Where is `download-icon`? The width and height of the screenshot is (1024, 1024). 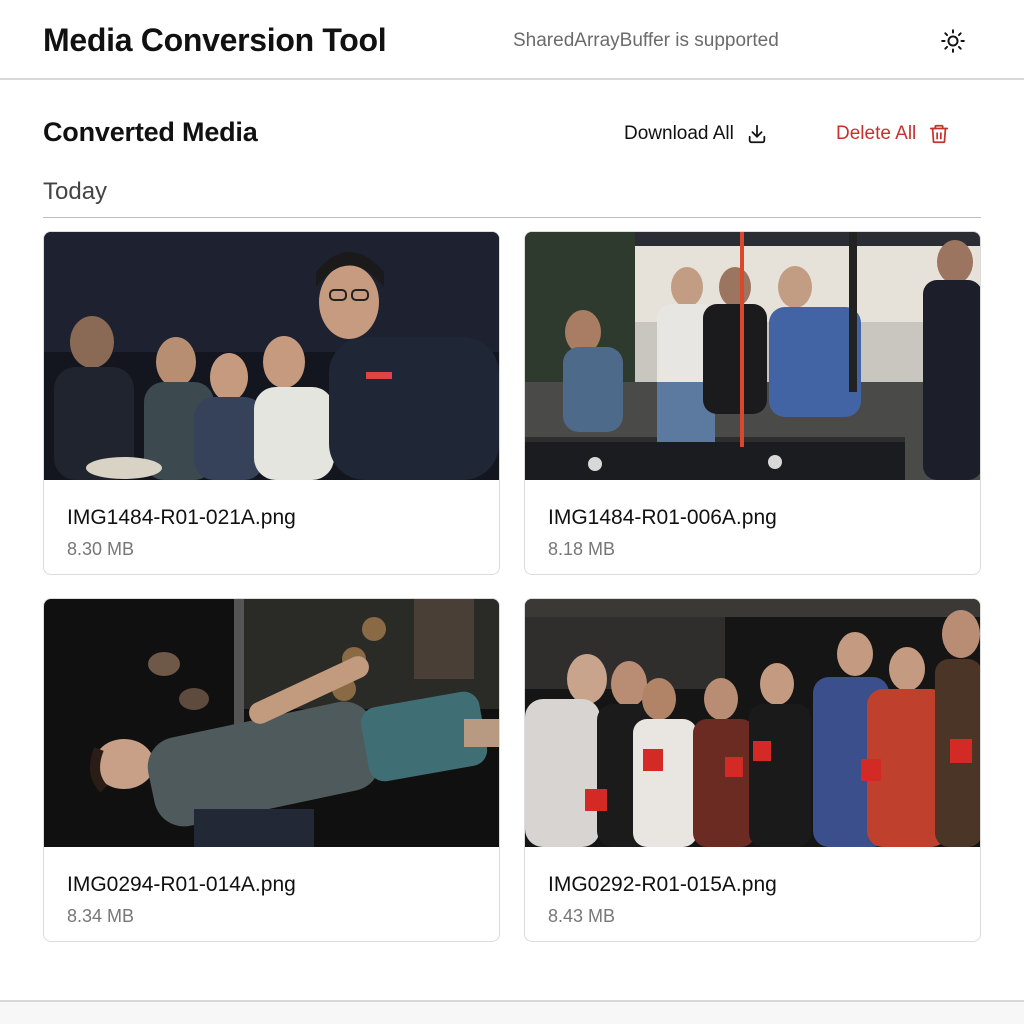 download-icon is located at coordinates (757, 134).